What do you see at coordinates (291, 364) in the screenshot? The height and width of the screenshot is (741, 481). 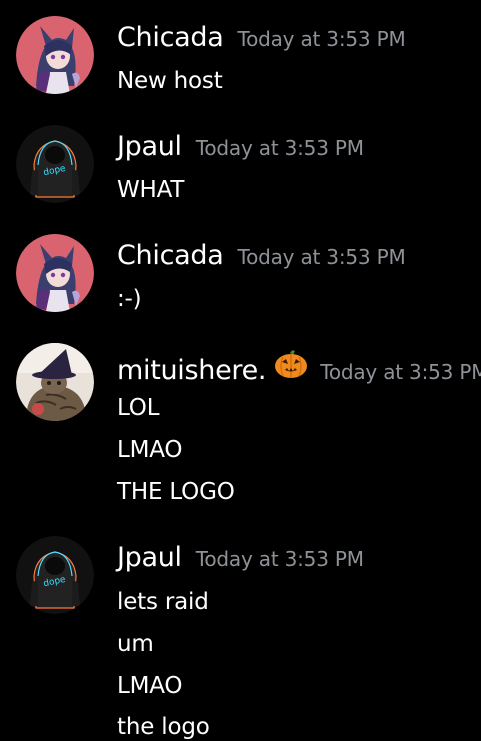 I see `jack-o-lantern-icon` at bounding box center [291, 364].